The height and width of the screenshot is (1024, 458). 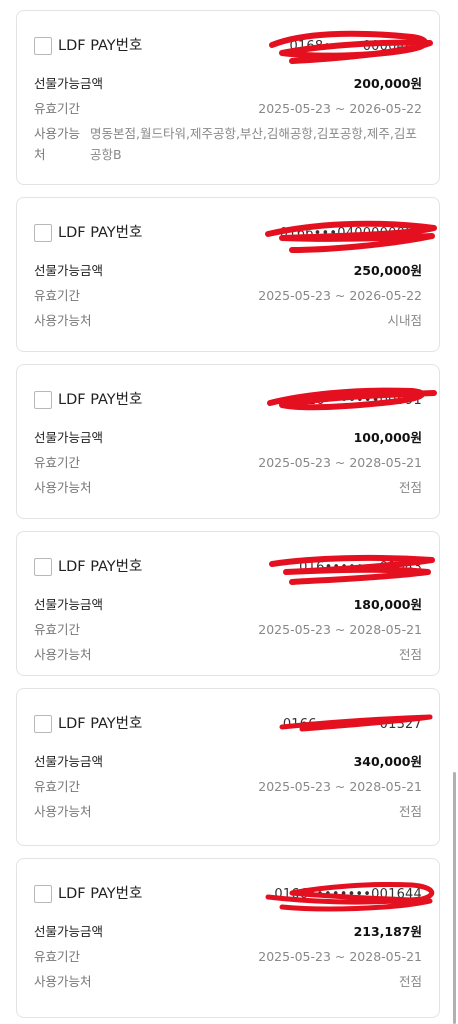 I want to click on amount-row: 선물가능금액 180,000원, so click(x=228, y=605).